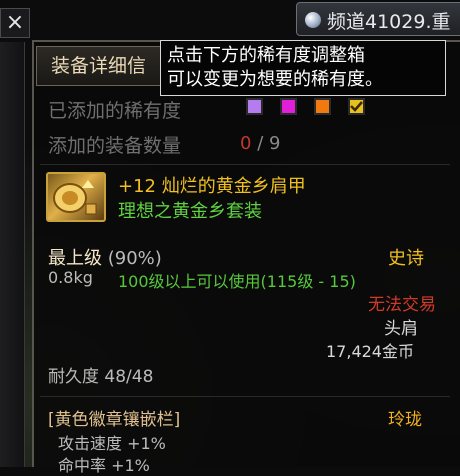  Describe the element at coordinates (15, 23) in the screenshot. I see `close-icon: ×` at that location.